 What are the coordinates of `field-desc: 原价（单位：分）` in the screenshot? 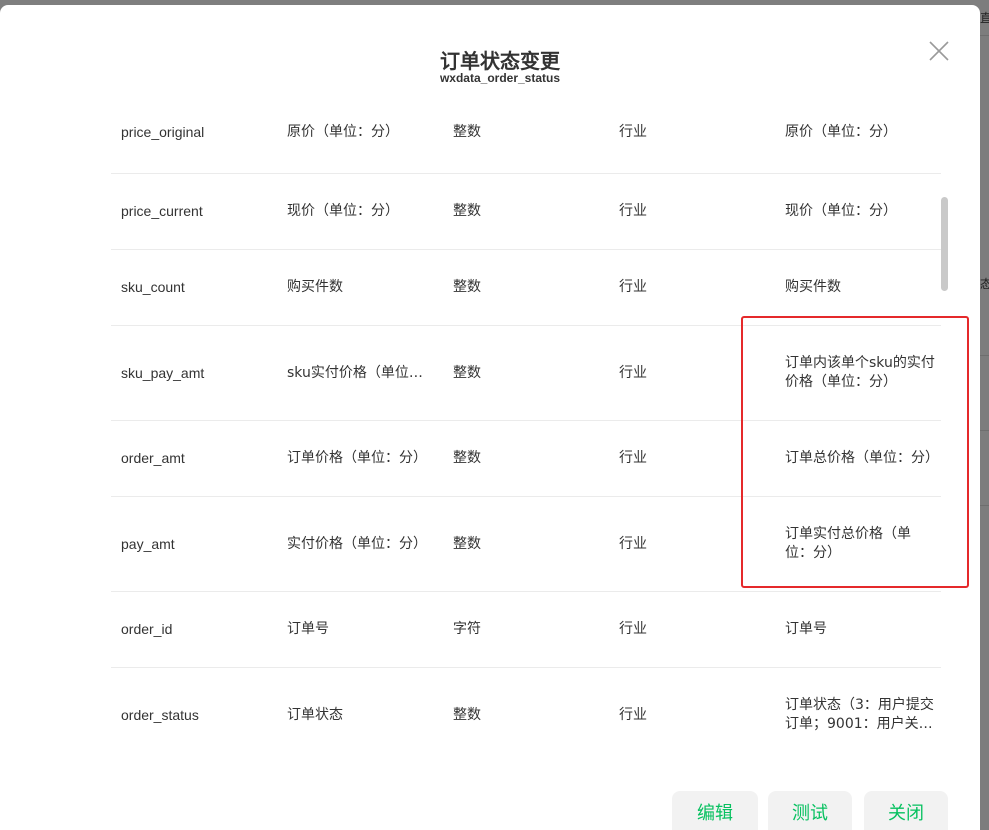 It's located at (343, 132).